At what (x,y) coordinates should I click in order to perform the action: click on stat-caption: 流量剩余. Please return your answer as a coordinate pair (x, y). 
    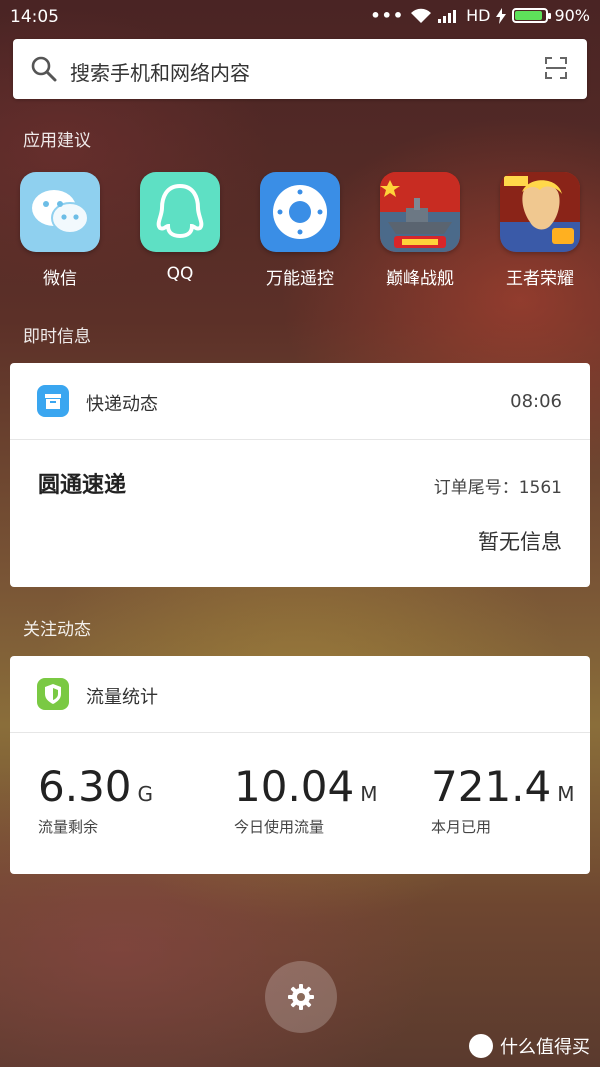
    Looking at the image, I should click on (68, 827).